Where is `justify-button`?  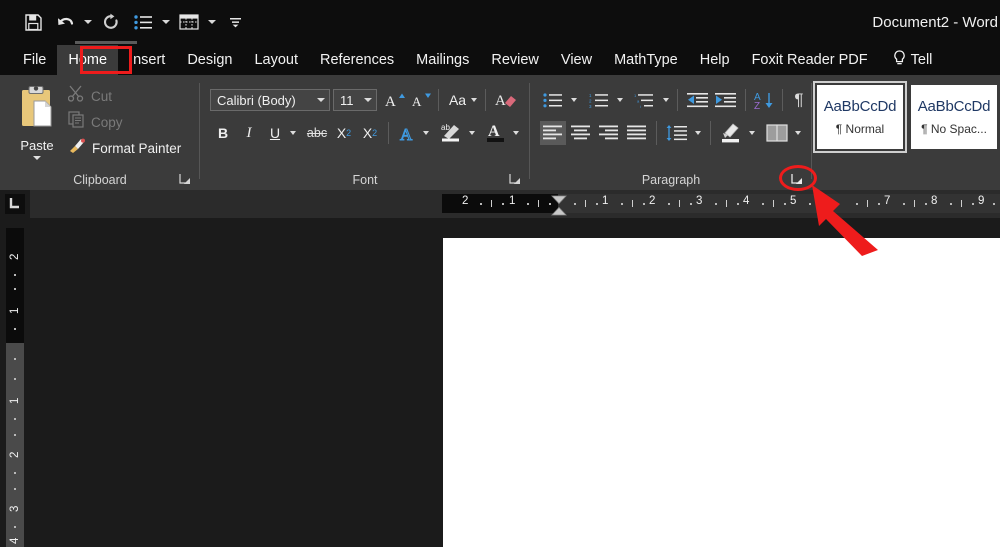
justify-button is located at coordinates (637, 133).